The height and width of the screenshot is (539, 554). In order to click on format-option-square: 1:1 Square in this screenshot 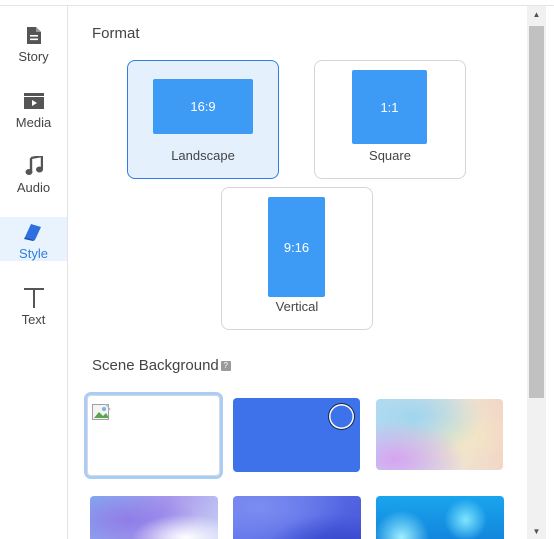, I will do `click(390, 119)`.